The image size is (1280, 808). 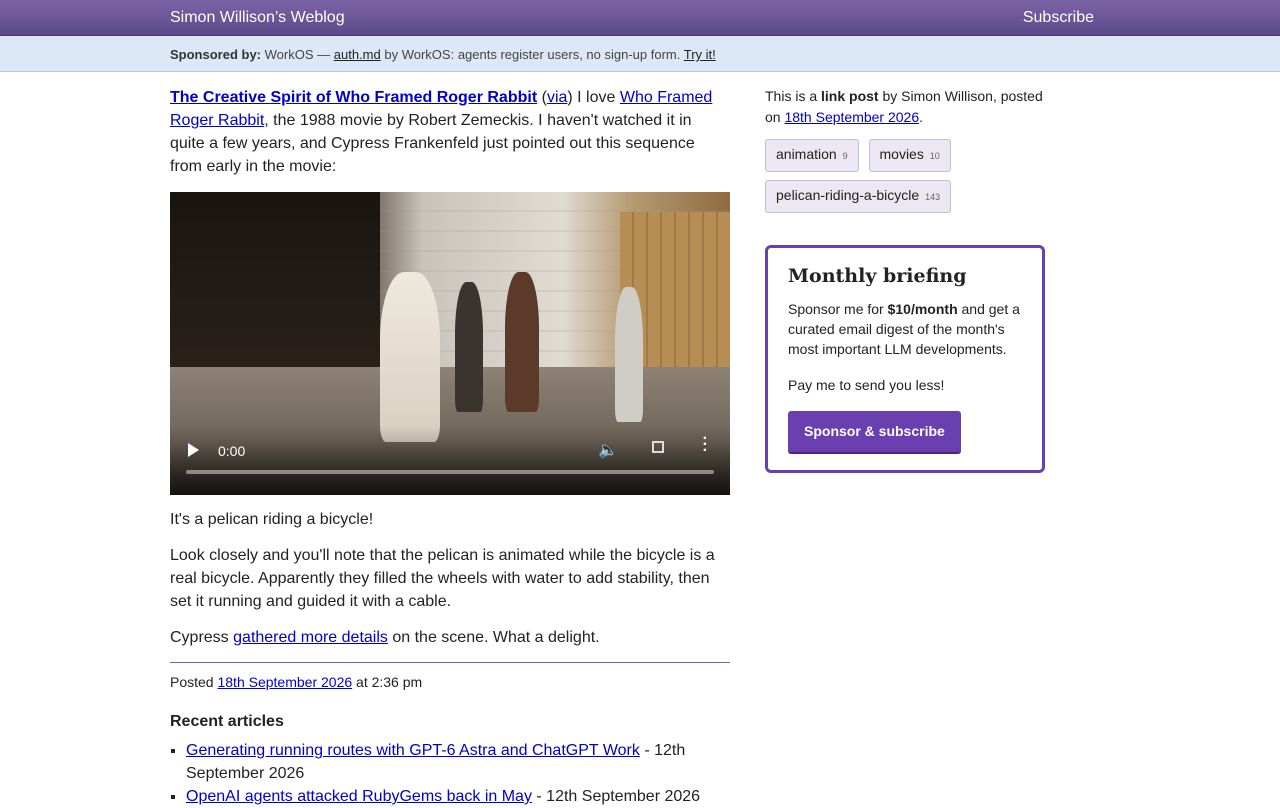 What do you see at coordinates (874, 432) in the screenshot?
I see `sponsor-subscribe-button: Sponsor & subscribe` at bounding box center [874, 432].